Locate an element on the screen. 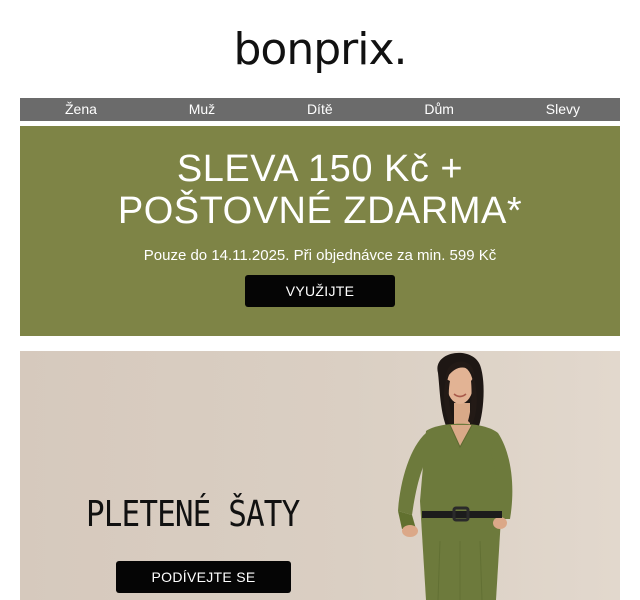 This screenshot has height=600, width=640. nav-item-dite: Dítě is located at coordinates (320, 109).